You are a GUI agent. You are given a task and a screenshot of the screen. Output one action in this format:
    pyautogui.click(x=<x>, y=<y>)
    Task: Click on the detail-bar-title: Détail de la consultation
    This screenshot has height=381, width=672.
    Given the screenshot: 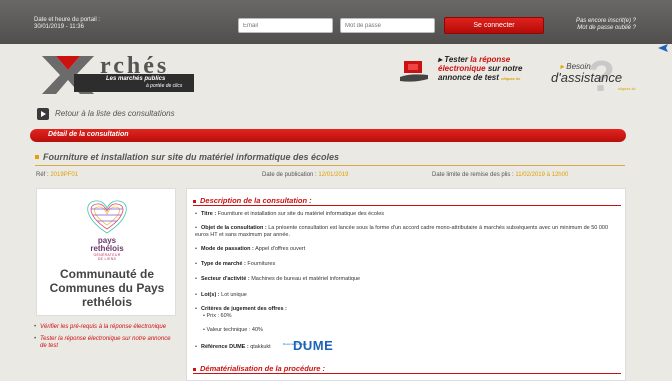 What is the action you would take?
    pyautogui.click(x=88, y=134)
    